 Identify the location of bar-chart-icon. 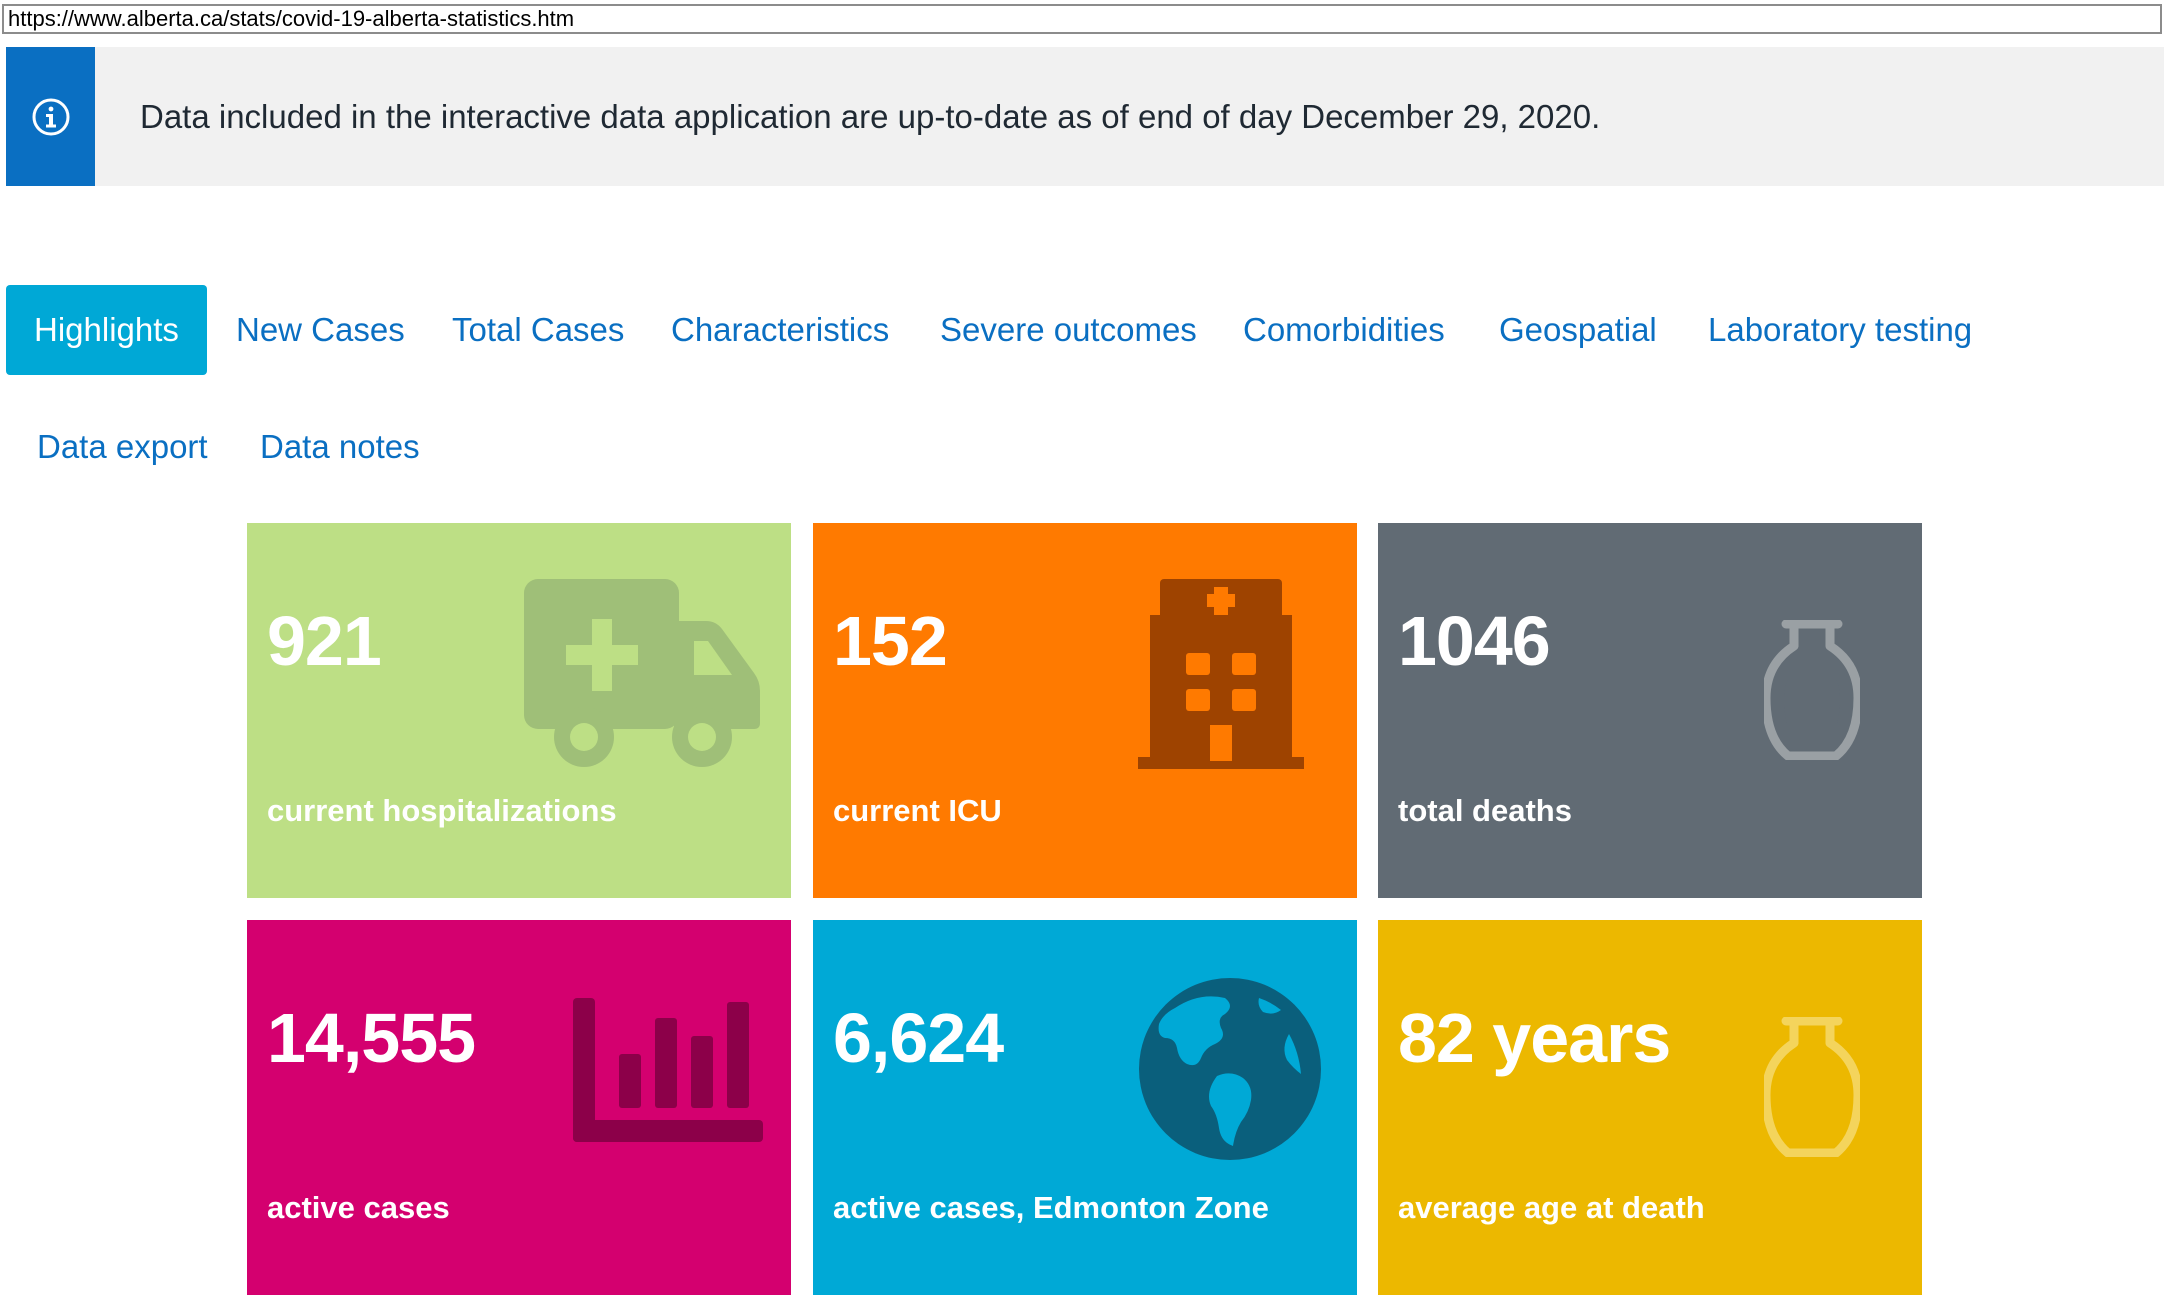
(668, 1070).